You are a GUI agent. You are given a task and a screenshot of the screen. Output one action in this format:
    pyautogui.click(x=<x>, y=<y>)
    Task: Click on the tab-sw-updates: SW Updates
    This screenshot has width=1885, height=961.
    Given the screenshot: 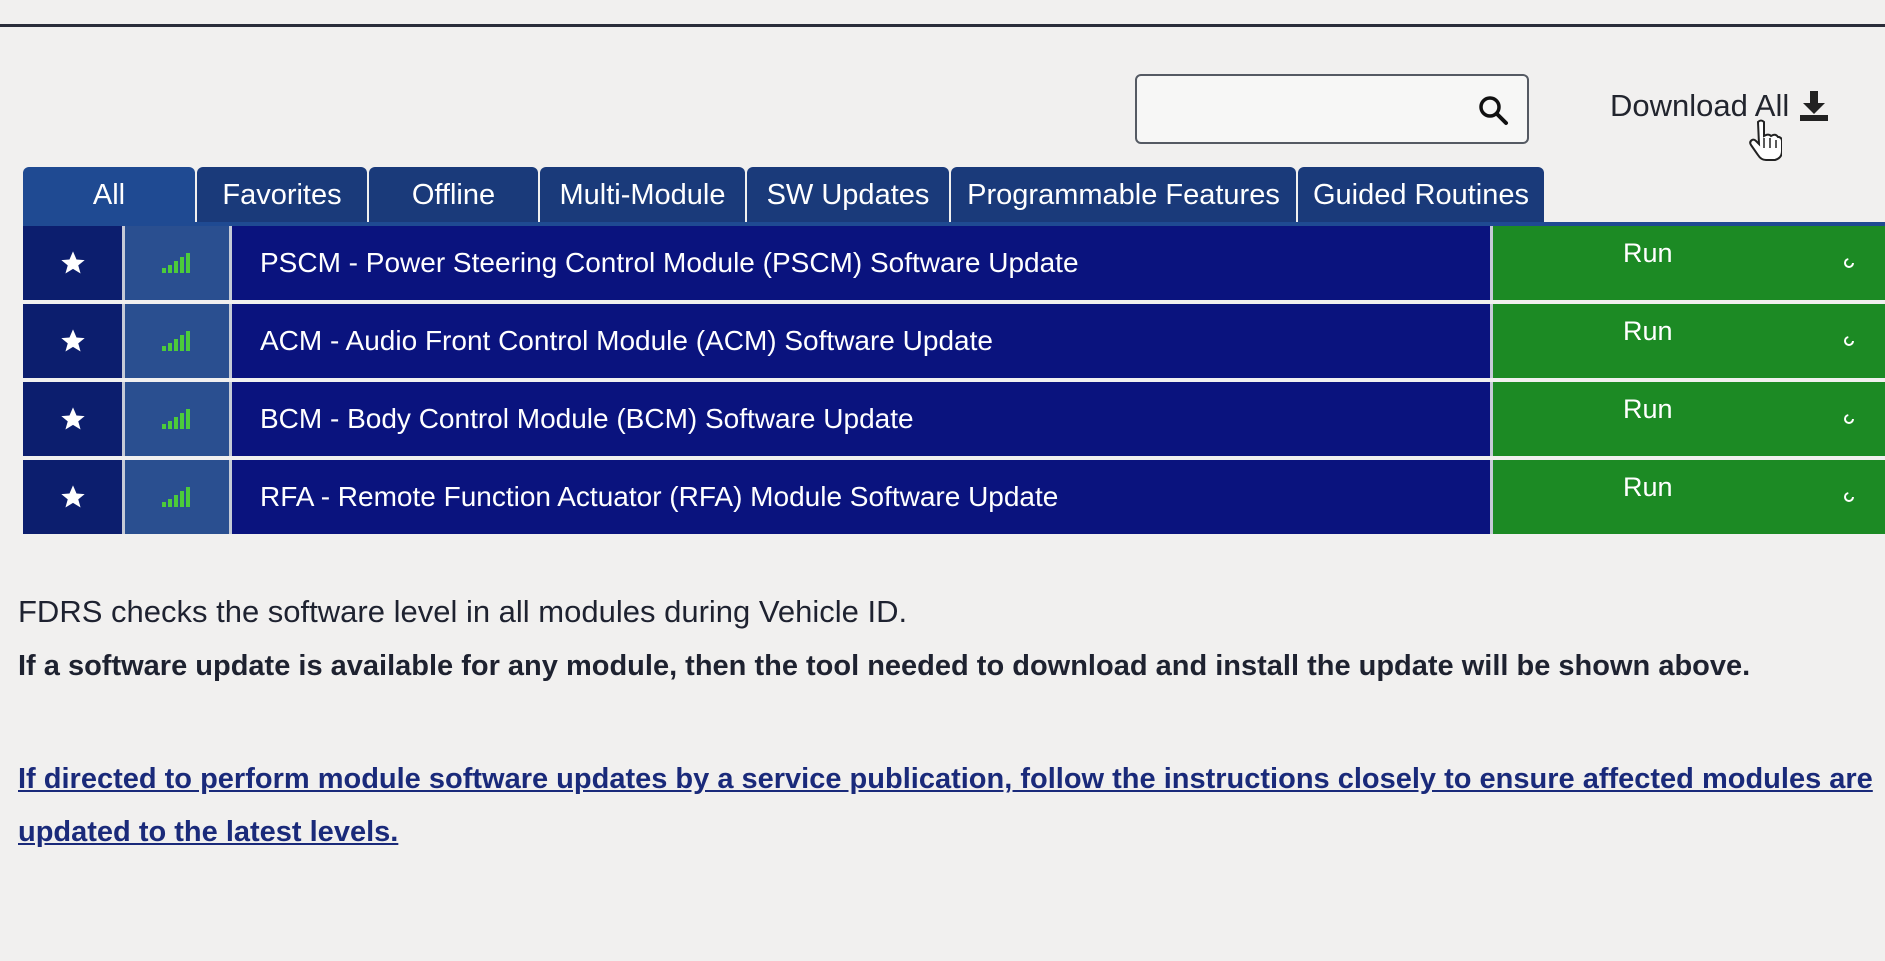 What is the action you would take?
    pyautogui.click(x=848, y=195)
    